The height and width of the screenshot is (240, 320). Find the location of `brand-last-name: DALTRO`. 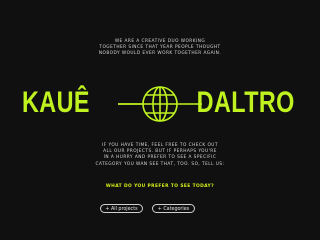

brand-last-name: DALTRO is located at coordinates (245, 102).